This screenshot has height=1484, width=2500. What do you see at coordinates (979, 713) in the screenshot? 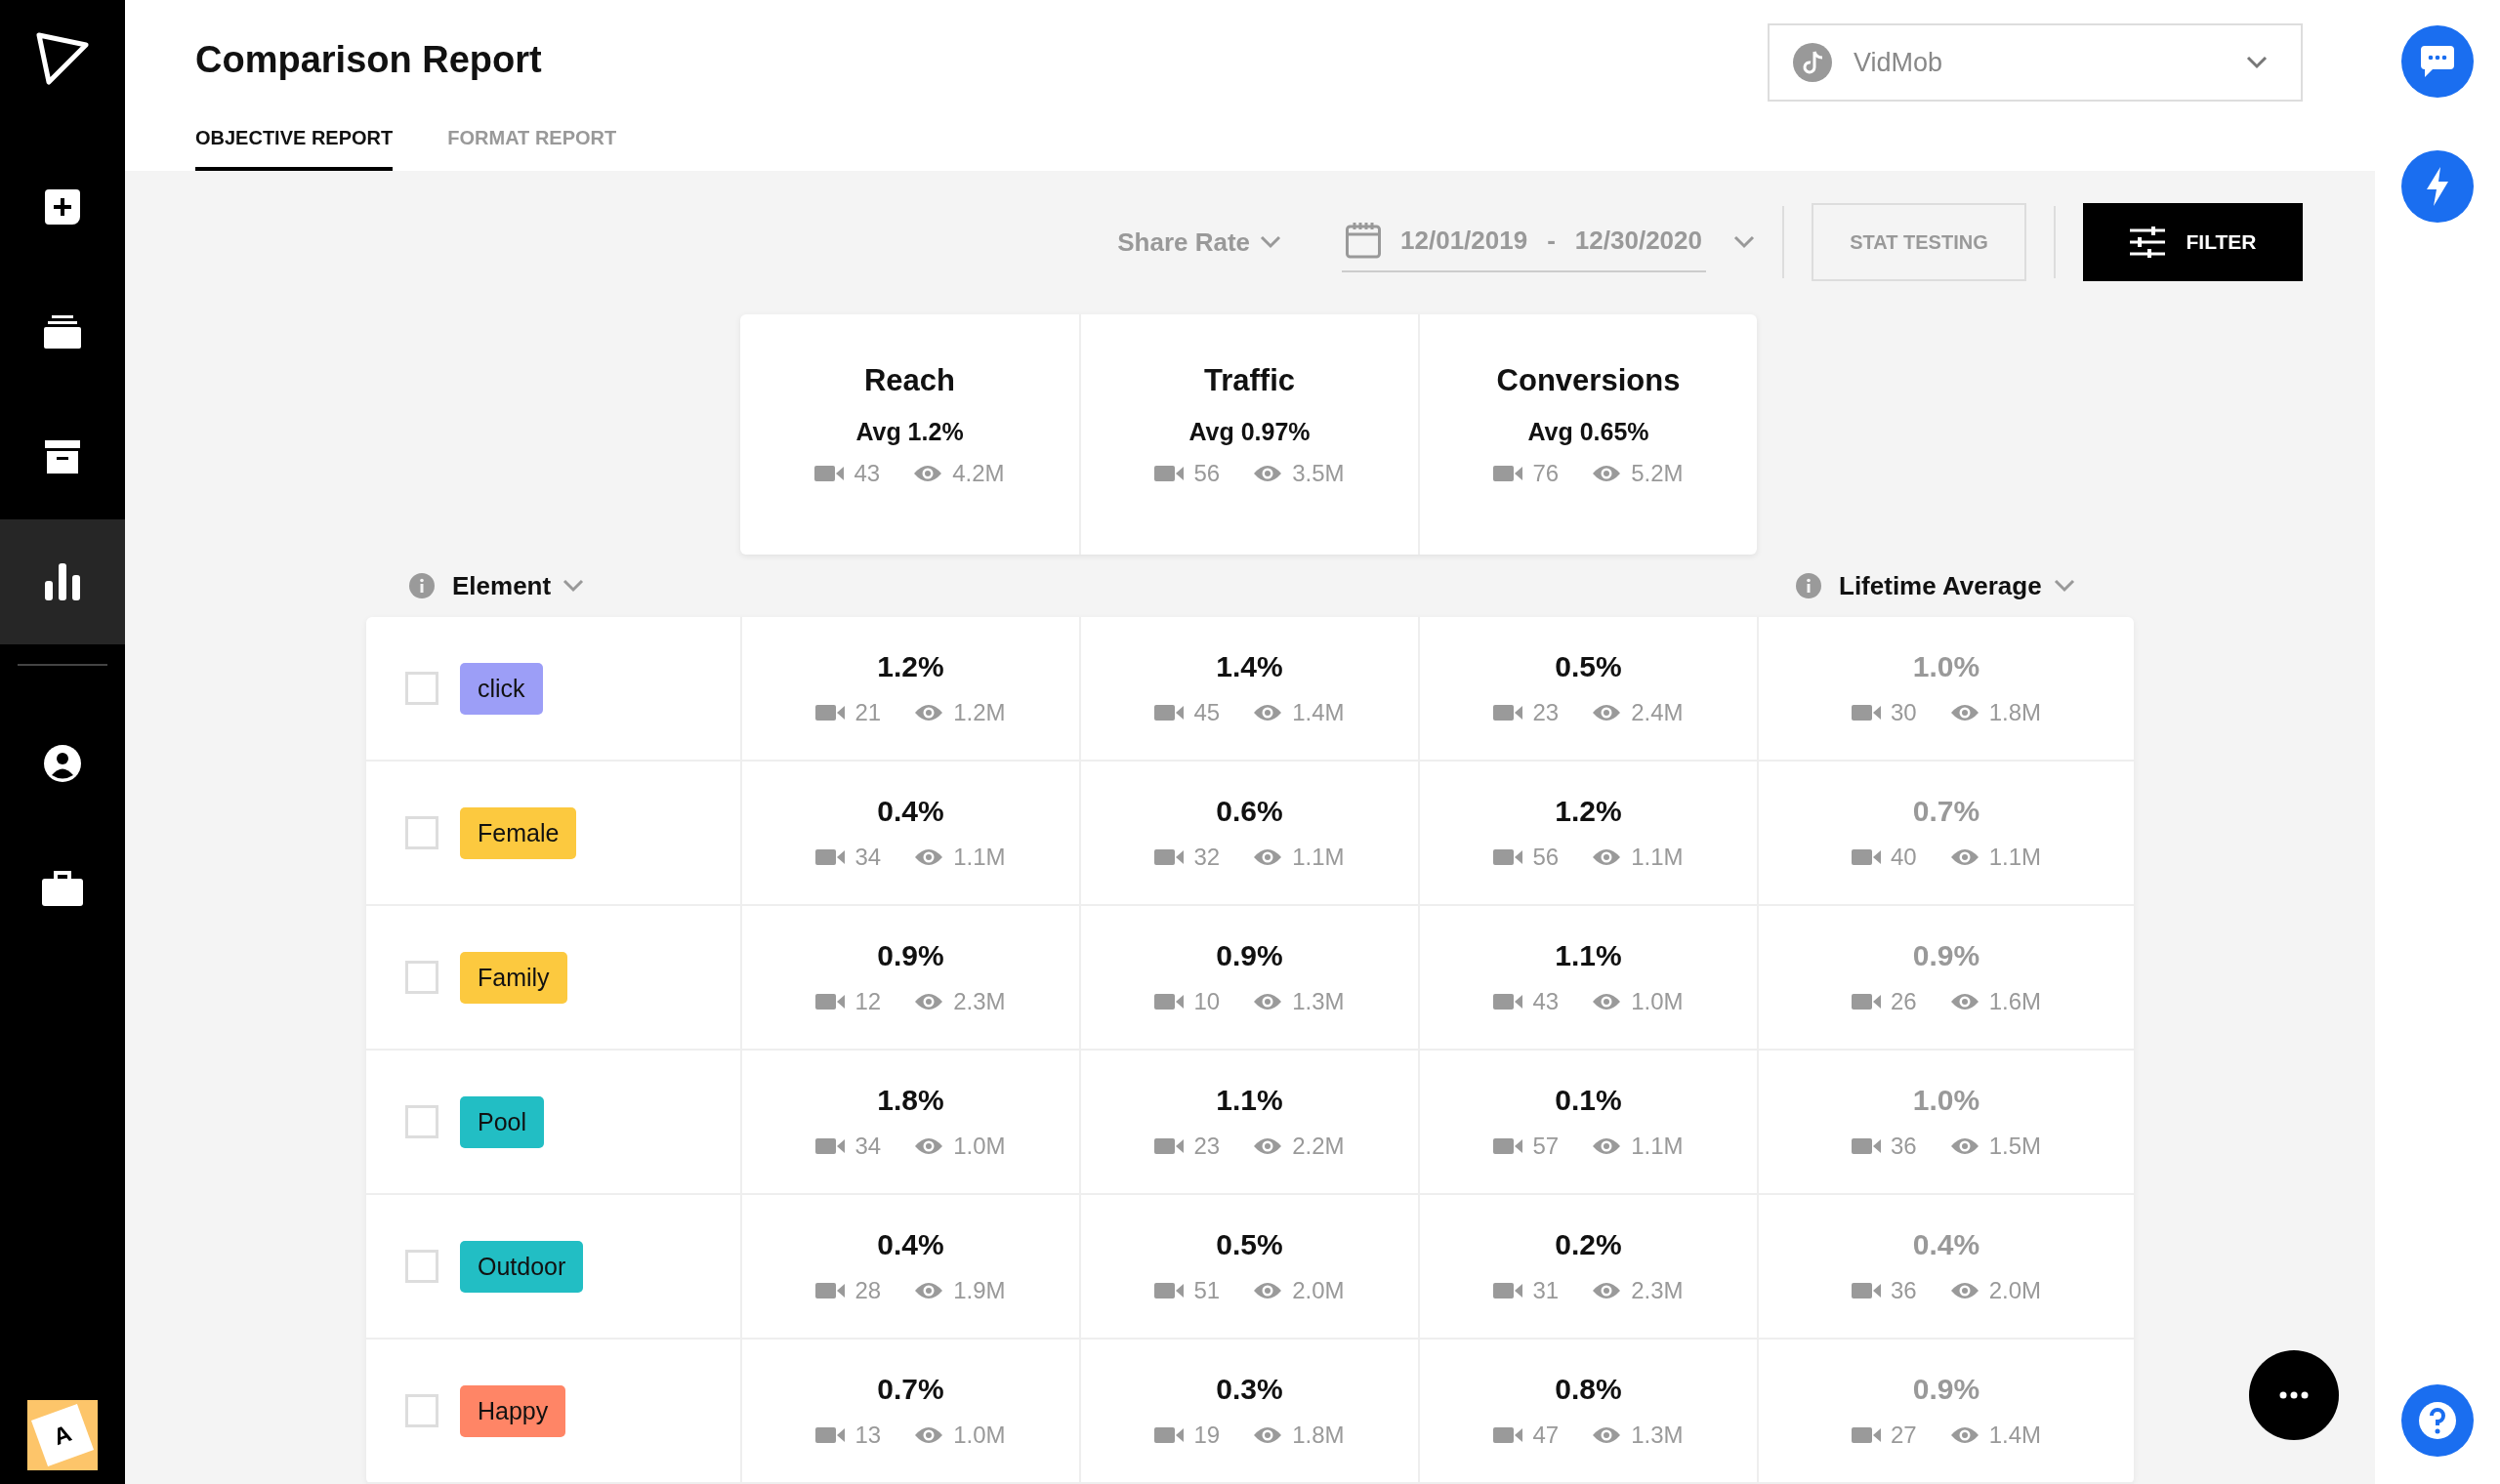
I see `view-count: 1.2M` at bounding box center [979, 713].